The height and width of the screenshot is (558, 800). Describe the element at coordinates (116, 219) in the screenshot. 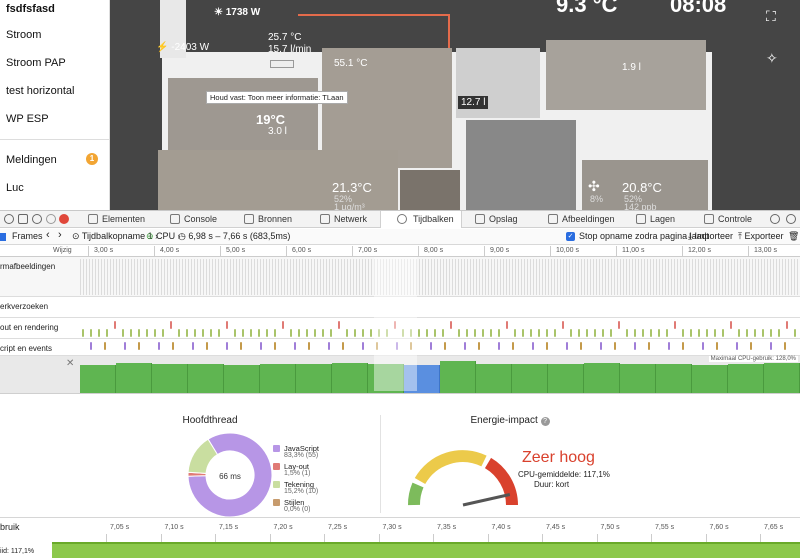

I see `tab-elementen: Elementen` at that location.